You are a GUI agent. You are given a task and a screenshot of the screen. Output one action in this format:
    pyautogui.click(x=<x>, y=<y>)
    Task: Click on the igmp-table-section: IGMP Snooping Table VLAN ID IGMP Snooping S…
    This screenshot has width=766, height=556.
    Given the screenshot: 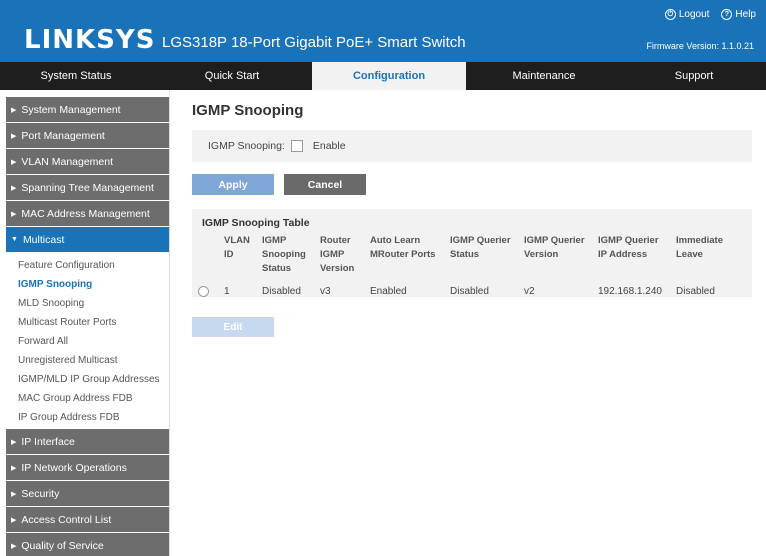 What is the action you would take?
    pyautogui.click(x=472, y=257)
    